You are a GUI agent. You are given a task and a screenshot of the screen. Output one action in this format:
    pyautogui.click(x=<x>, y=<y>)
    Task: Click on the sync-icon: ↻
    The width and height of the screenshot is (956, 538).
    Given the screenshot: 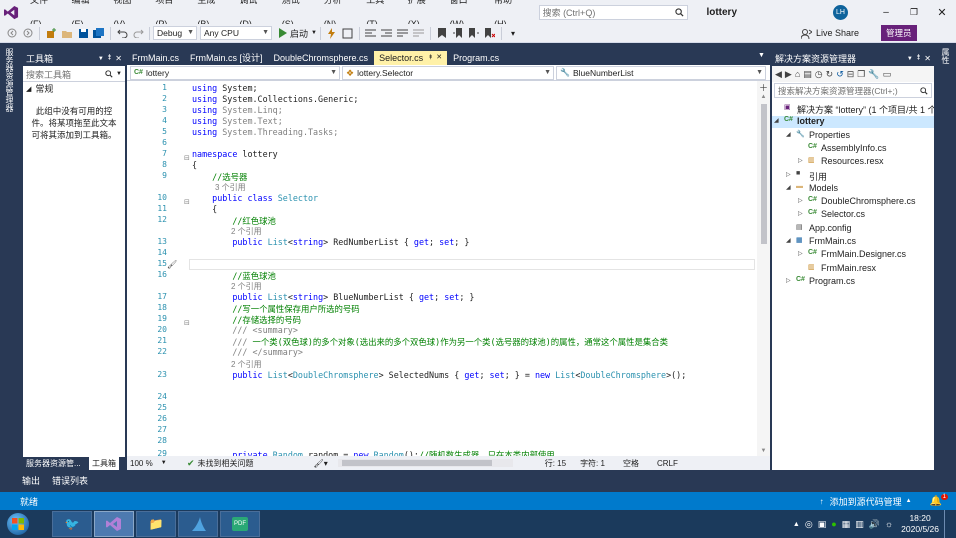 What is the action you would take?
    pyautogui.click(x=830, y=74)
    